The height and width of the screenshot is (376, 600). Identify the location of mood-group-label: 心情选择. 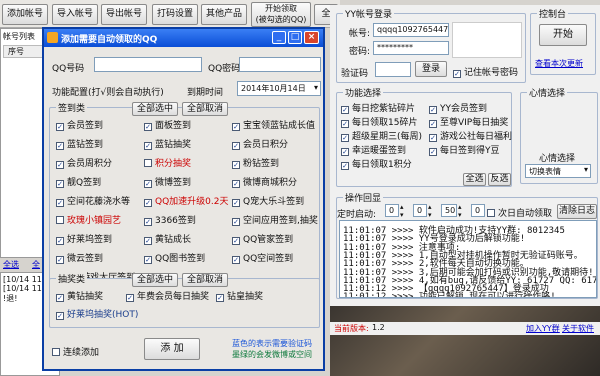
(547, 92).